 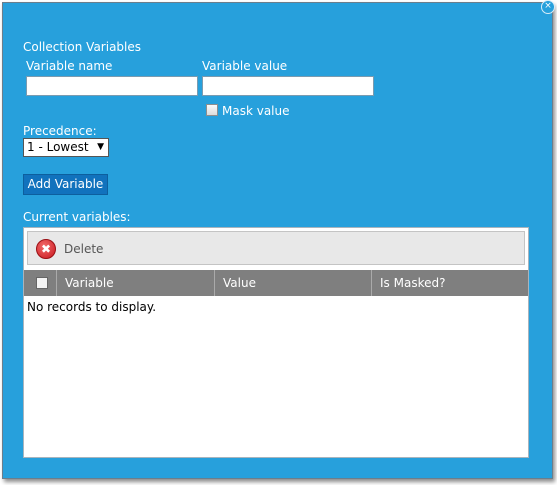 I want to click on current-variables-label: Current variables:, so click(x=77, y=217).